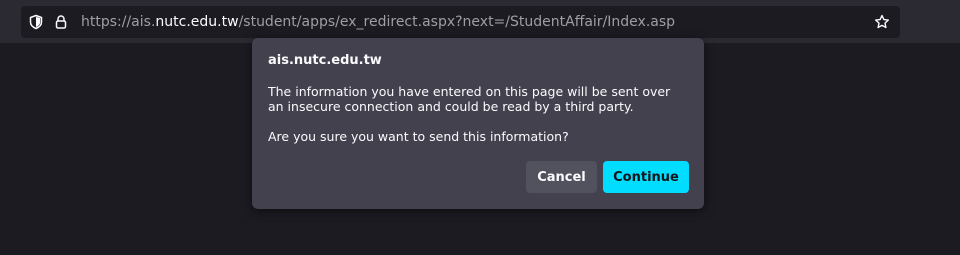  I want to click on shield-icon, so click(36, 22).